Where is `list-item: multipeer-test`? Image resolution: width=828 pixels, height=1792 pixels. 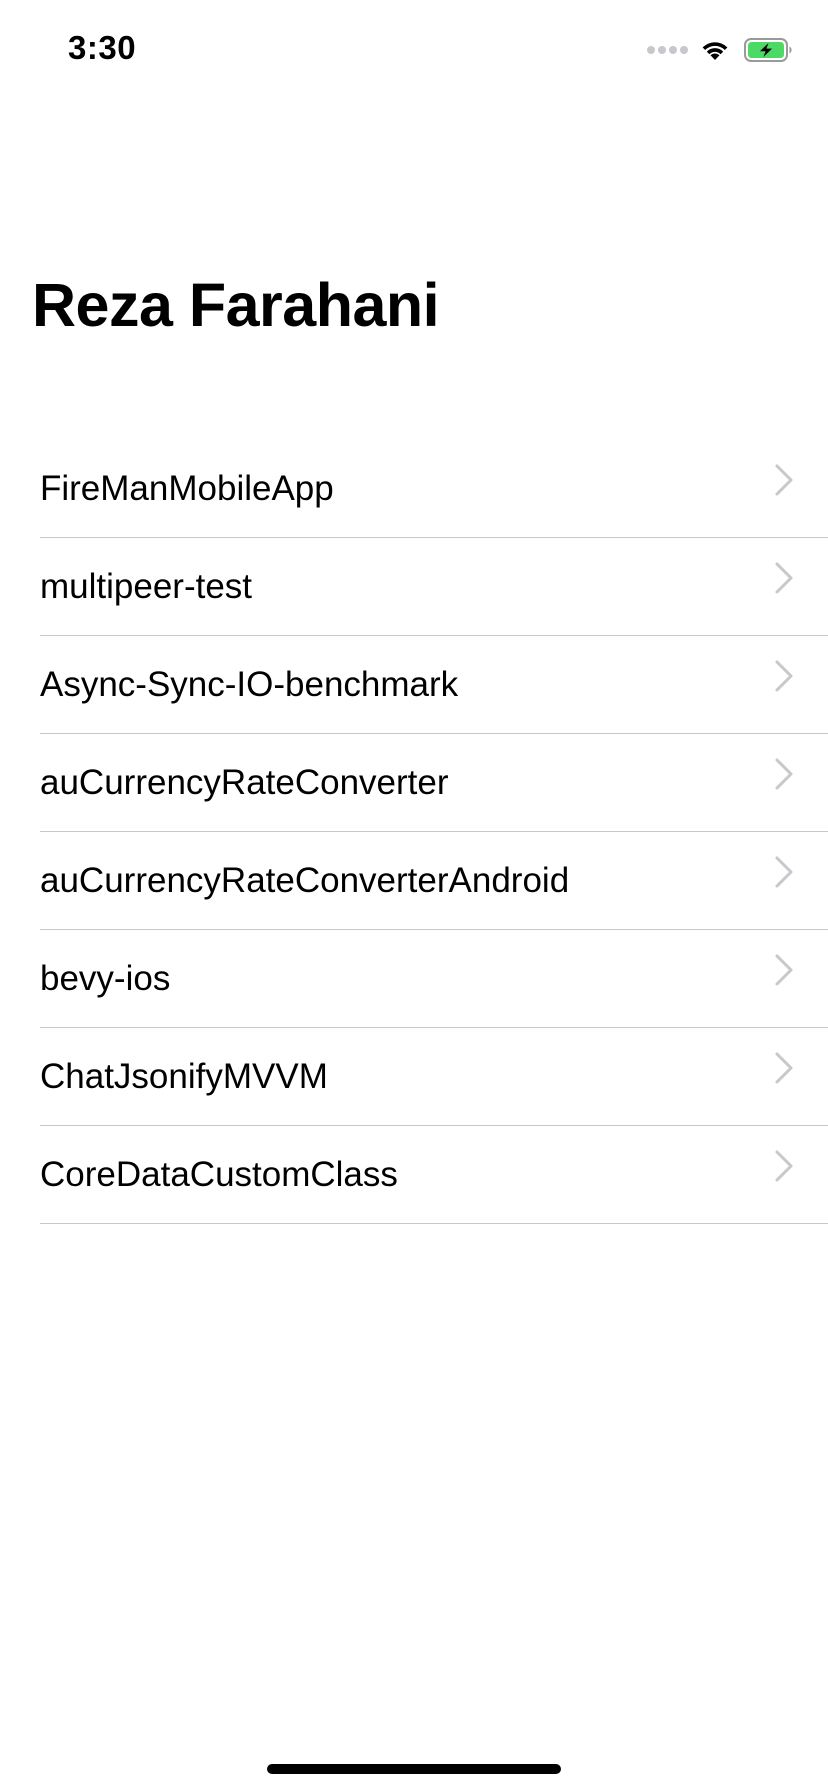
list-item: multipeer-test is located at coordinates (414, 587).